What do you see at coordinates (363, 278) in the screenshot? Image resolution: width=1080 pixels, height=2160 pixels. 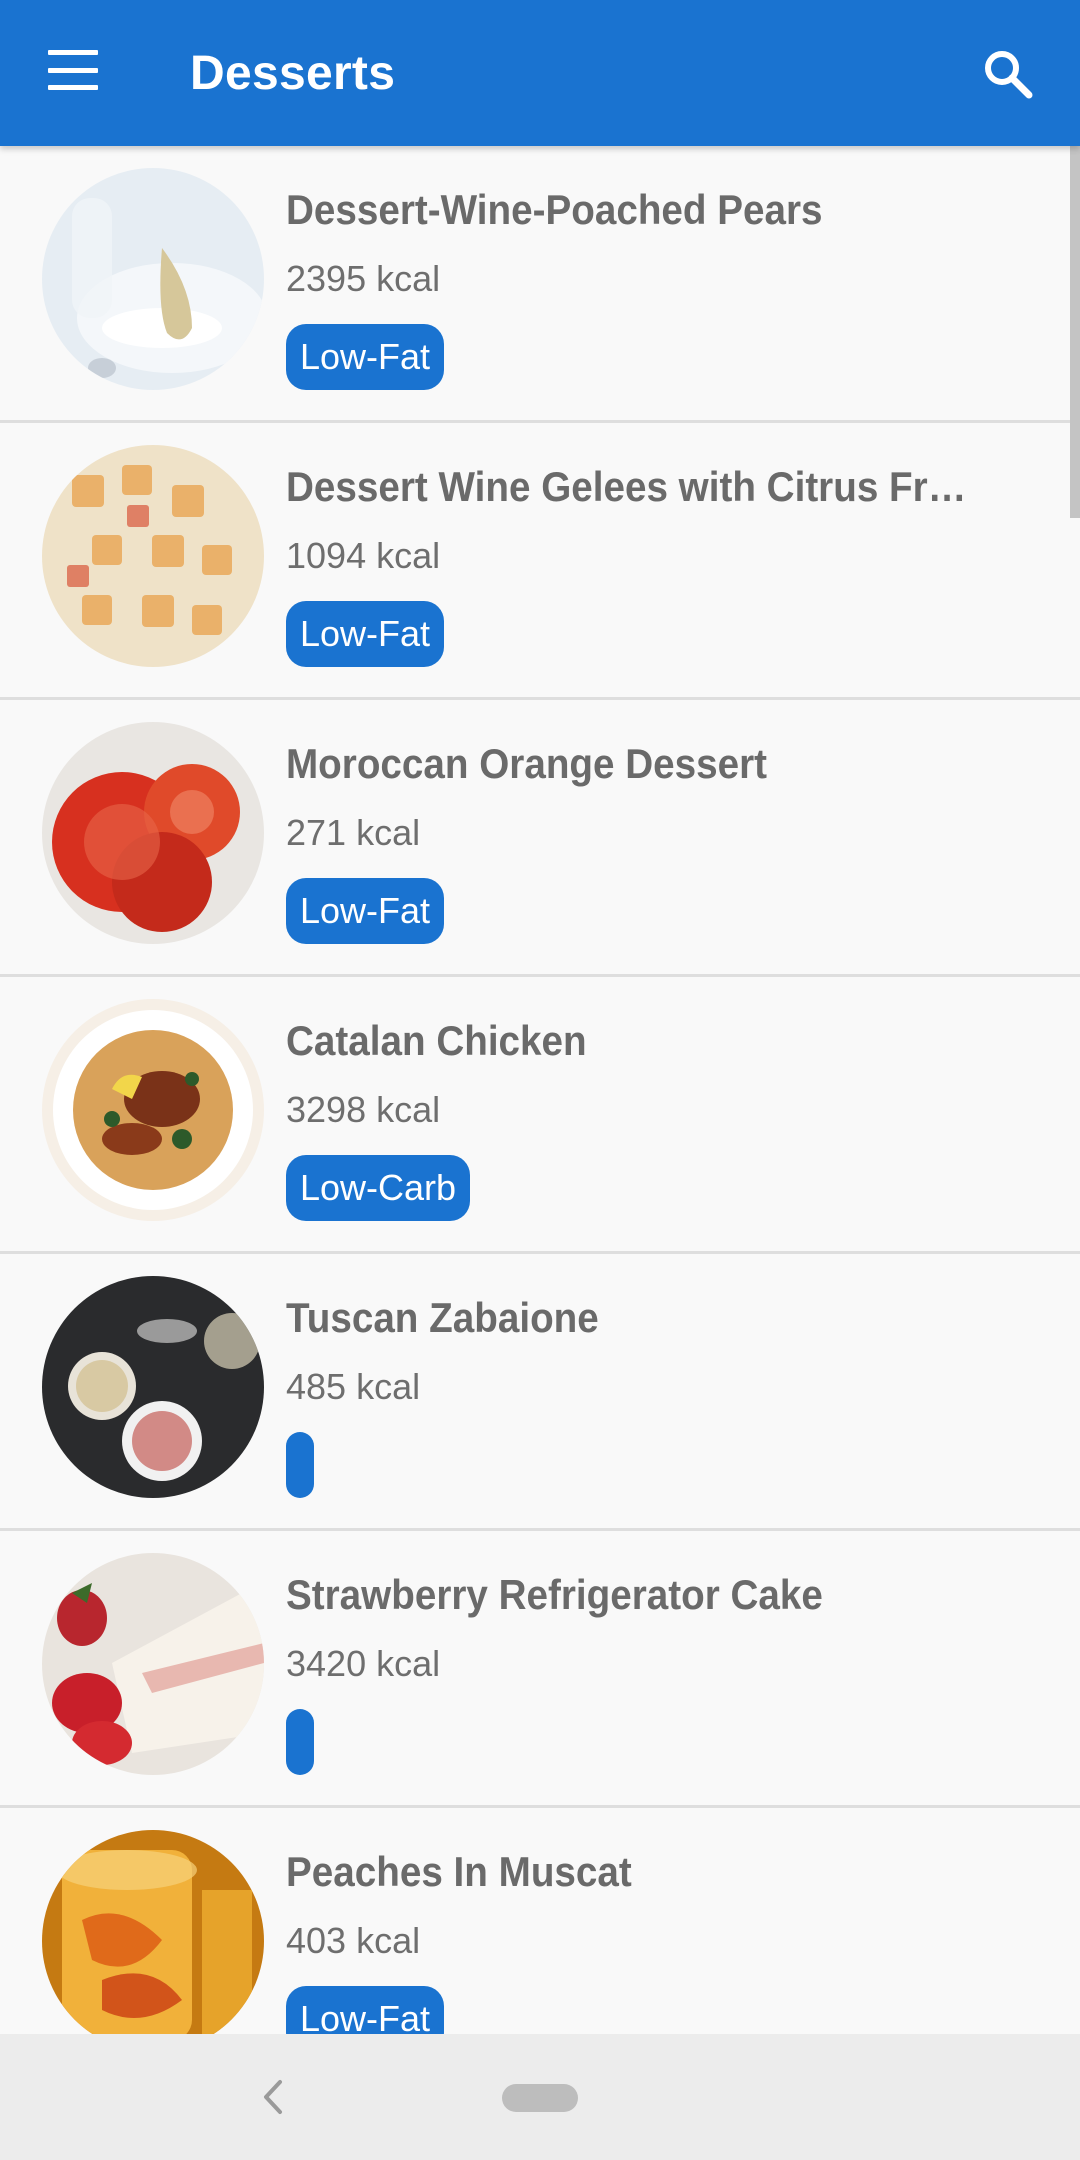 I see `recipe-kcal: 2395 kcal` at bounding box center [363, 278].